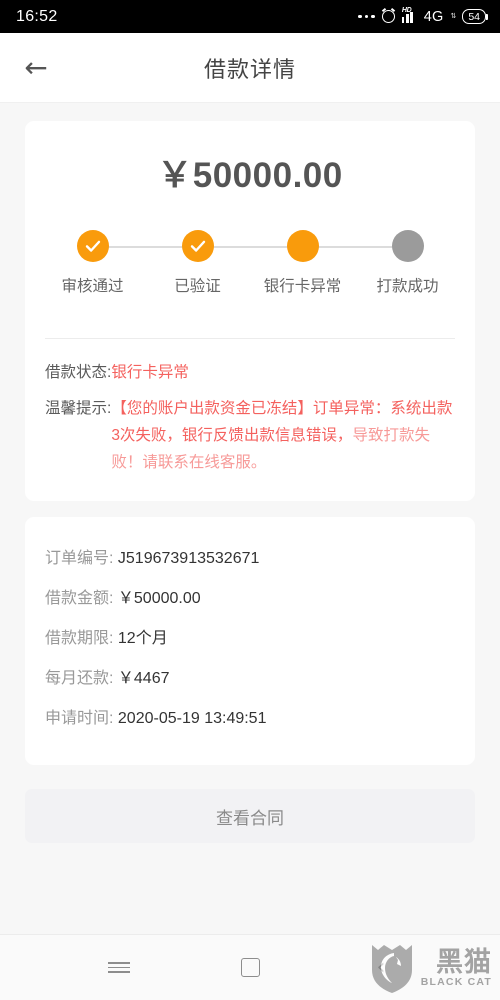 Image resolution: width=500 pixels, height=1000 pixels. What do you see at coordinates (92, 286) in the screenshot?
I see `step-label: 审核通过` at bounding box center [92, 286].